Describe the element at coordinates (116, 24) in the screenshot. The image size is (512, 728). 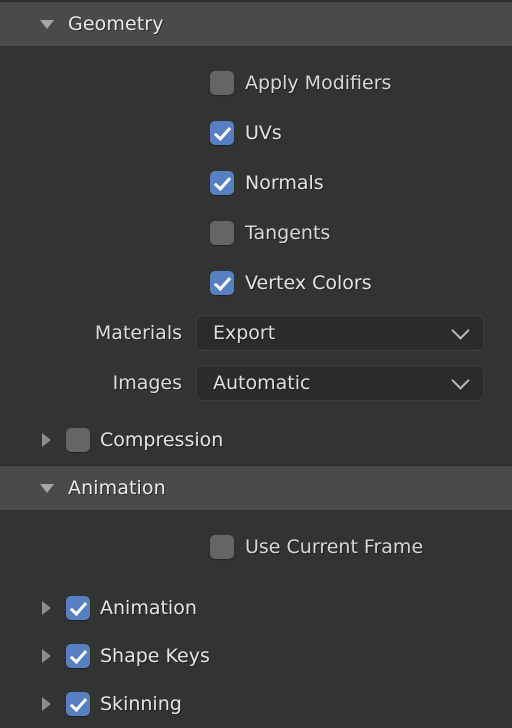
I see `section-title-geometry: Geometry` at that location.